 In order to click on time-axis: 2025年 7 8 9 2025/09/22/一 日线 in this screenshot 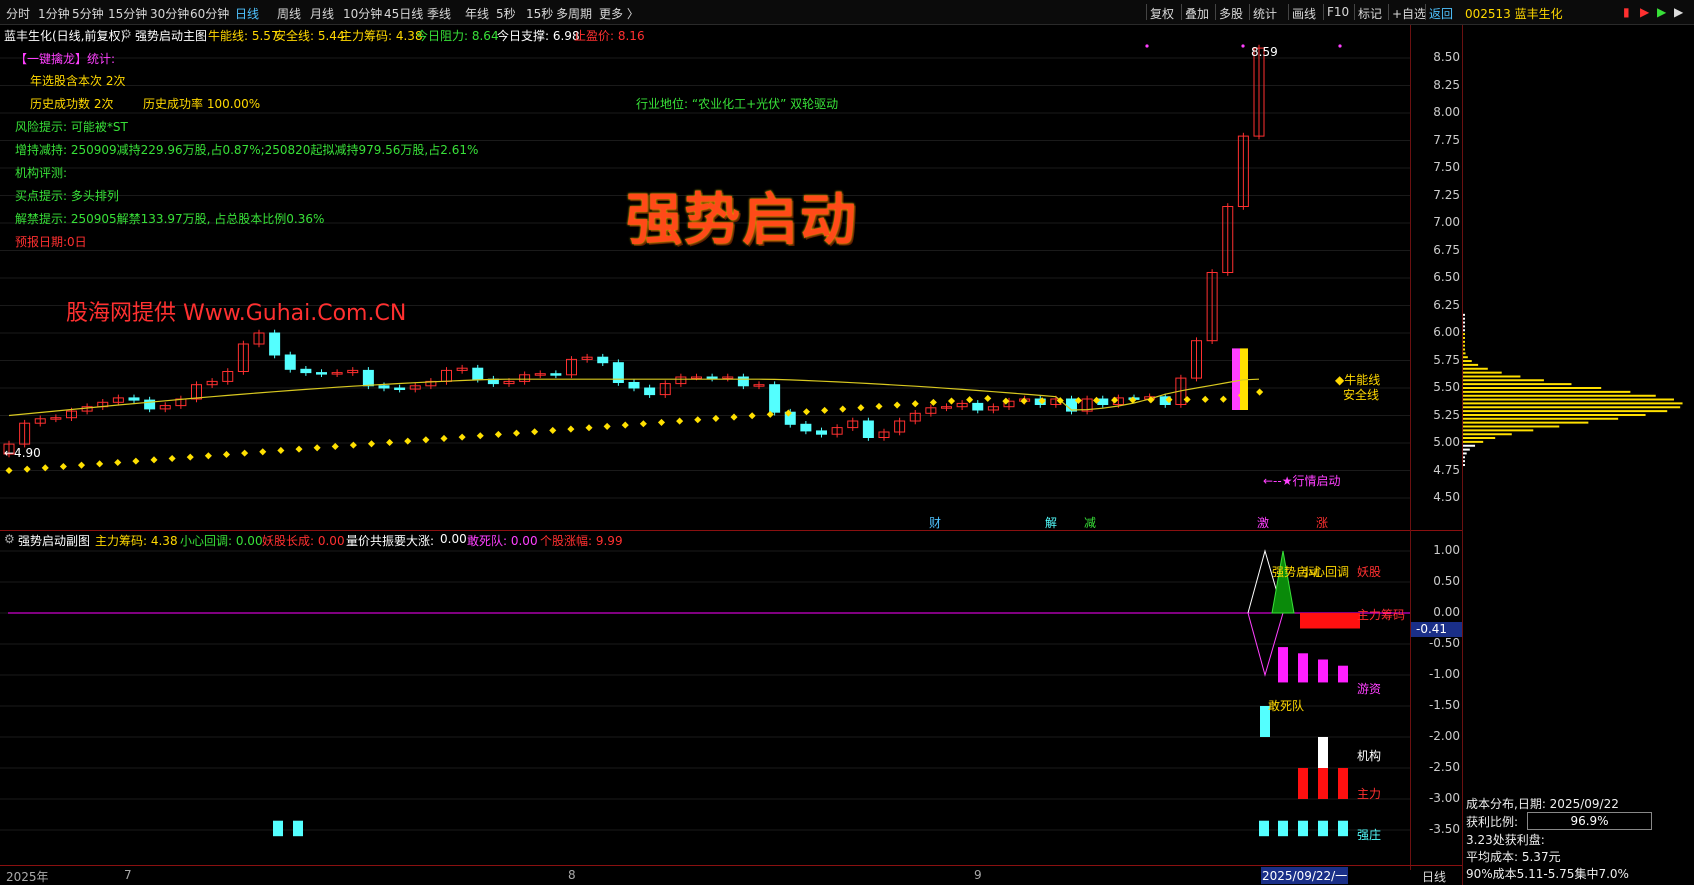, I will do `click(731, 875)`.